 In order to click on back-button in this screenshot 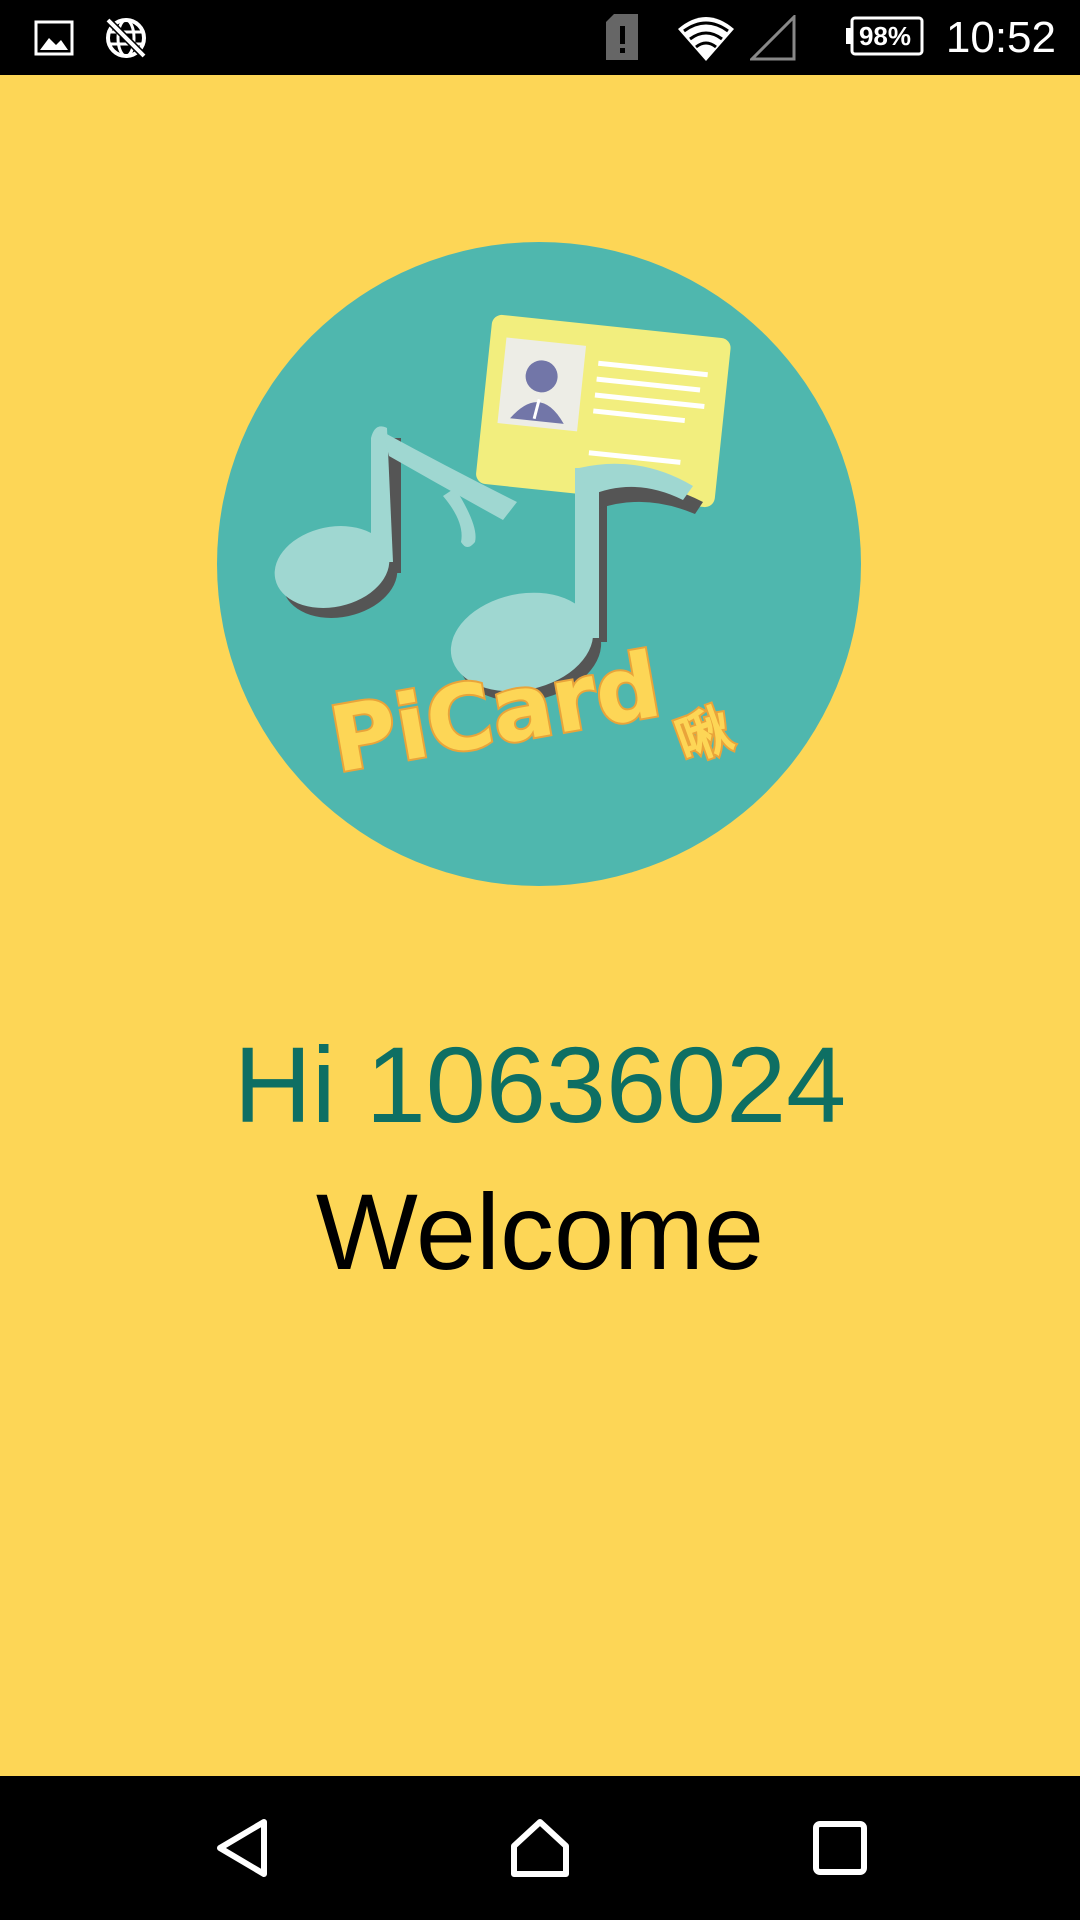, I will do `click(242, 1848)`.